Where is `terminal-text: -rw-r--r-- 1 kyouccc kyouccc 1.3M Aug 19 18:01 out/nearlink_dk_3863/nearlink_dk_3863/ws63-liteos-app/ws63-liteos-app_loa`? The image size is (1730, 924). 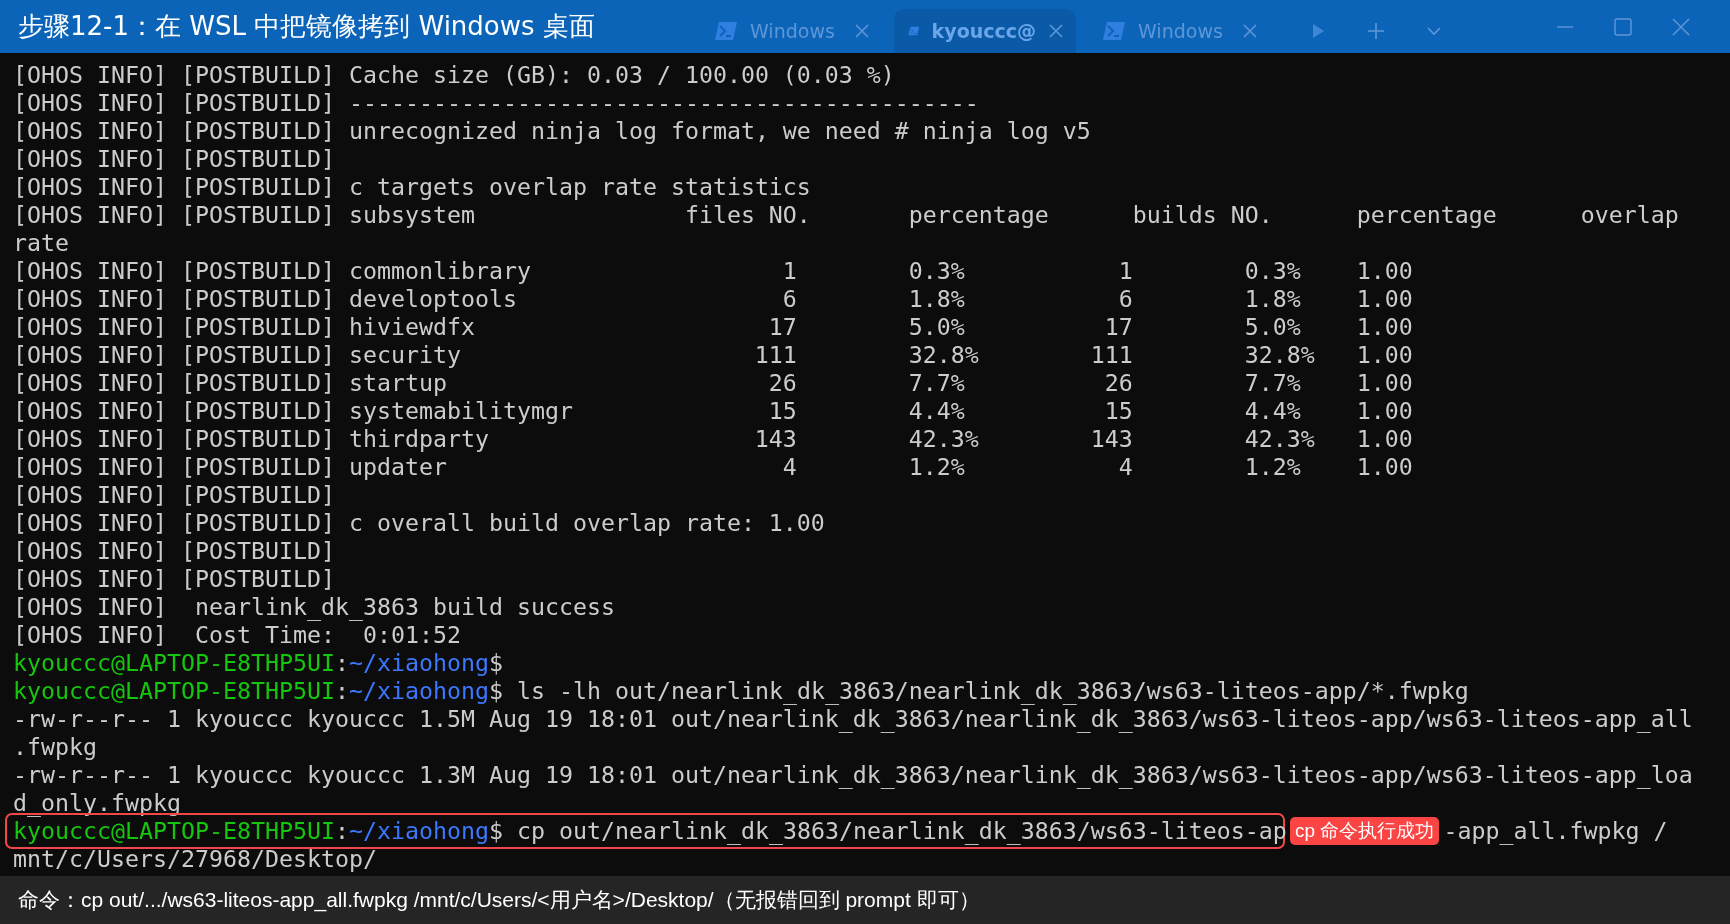
terminal-text: -rw-r--r-- 1 kyouccc kyouccc 1.3M Aug 19 18:01 out/nearlink_dk_3863/nearlink_dk_3863/ws63-liteos-app/ws63-liteos-app_loa is located at coordinates (853, 774).